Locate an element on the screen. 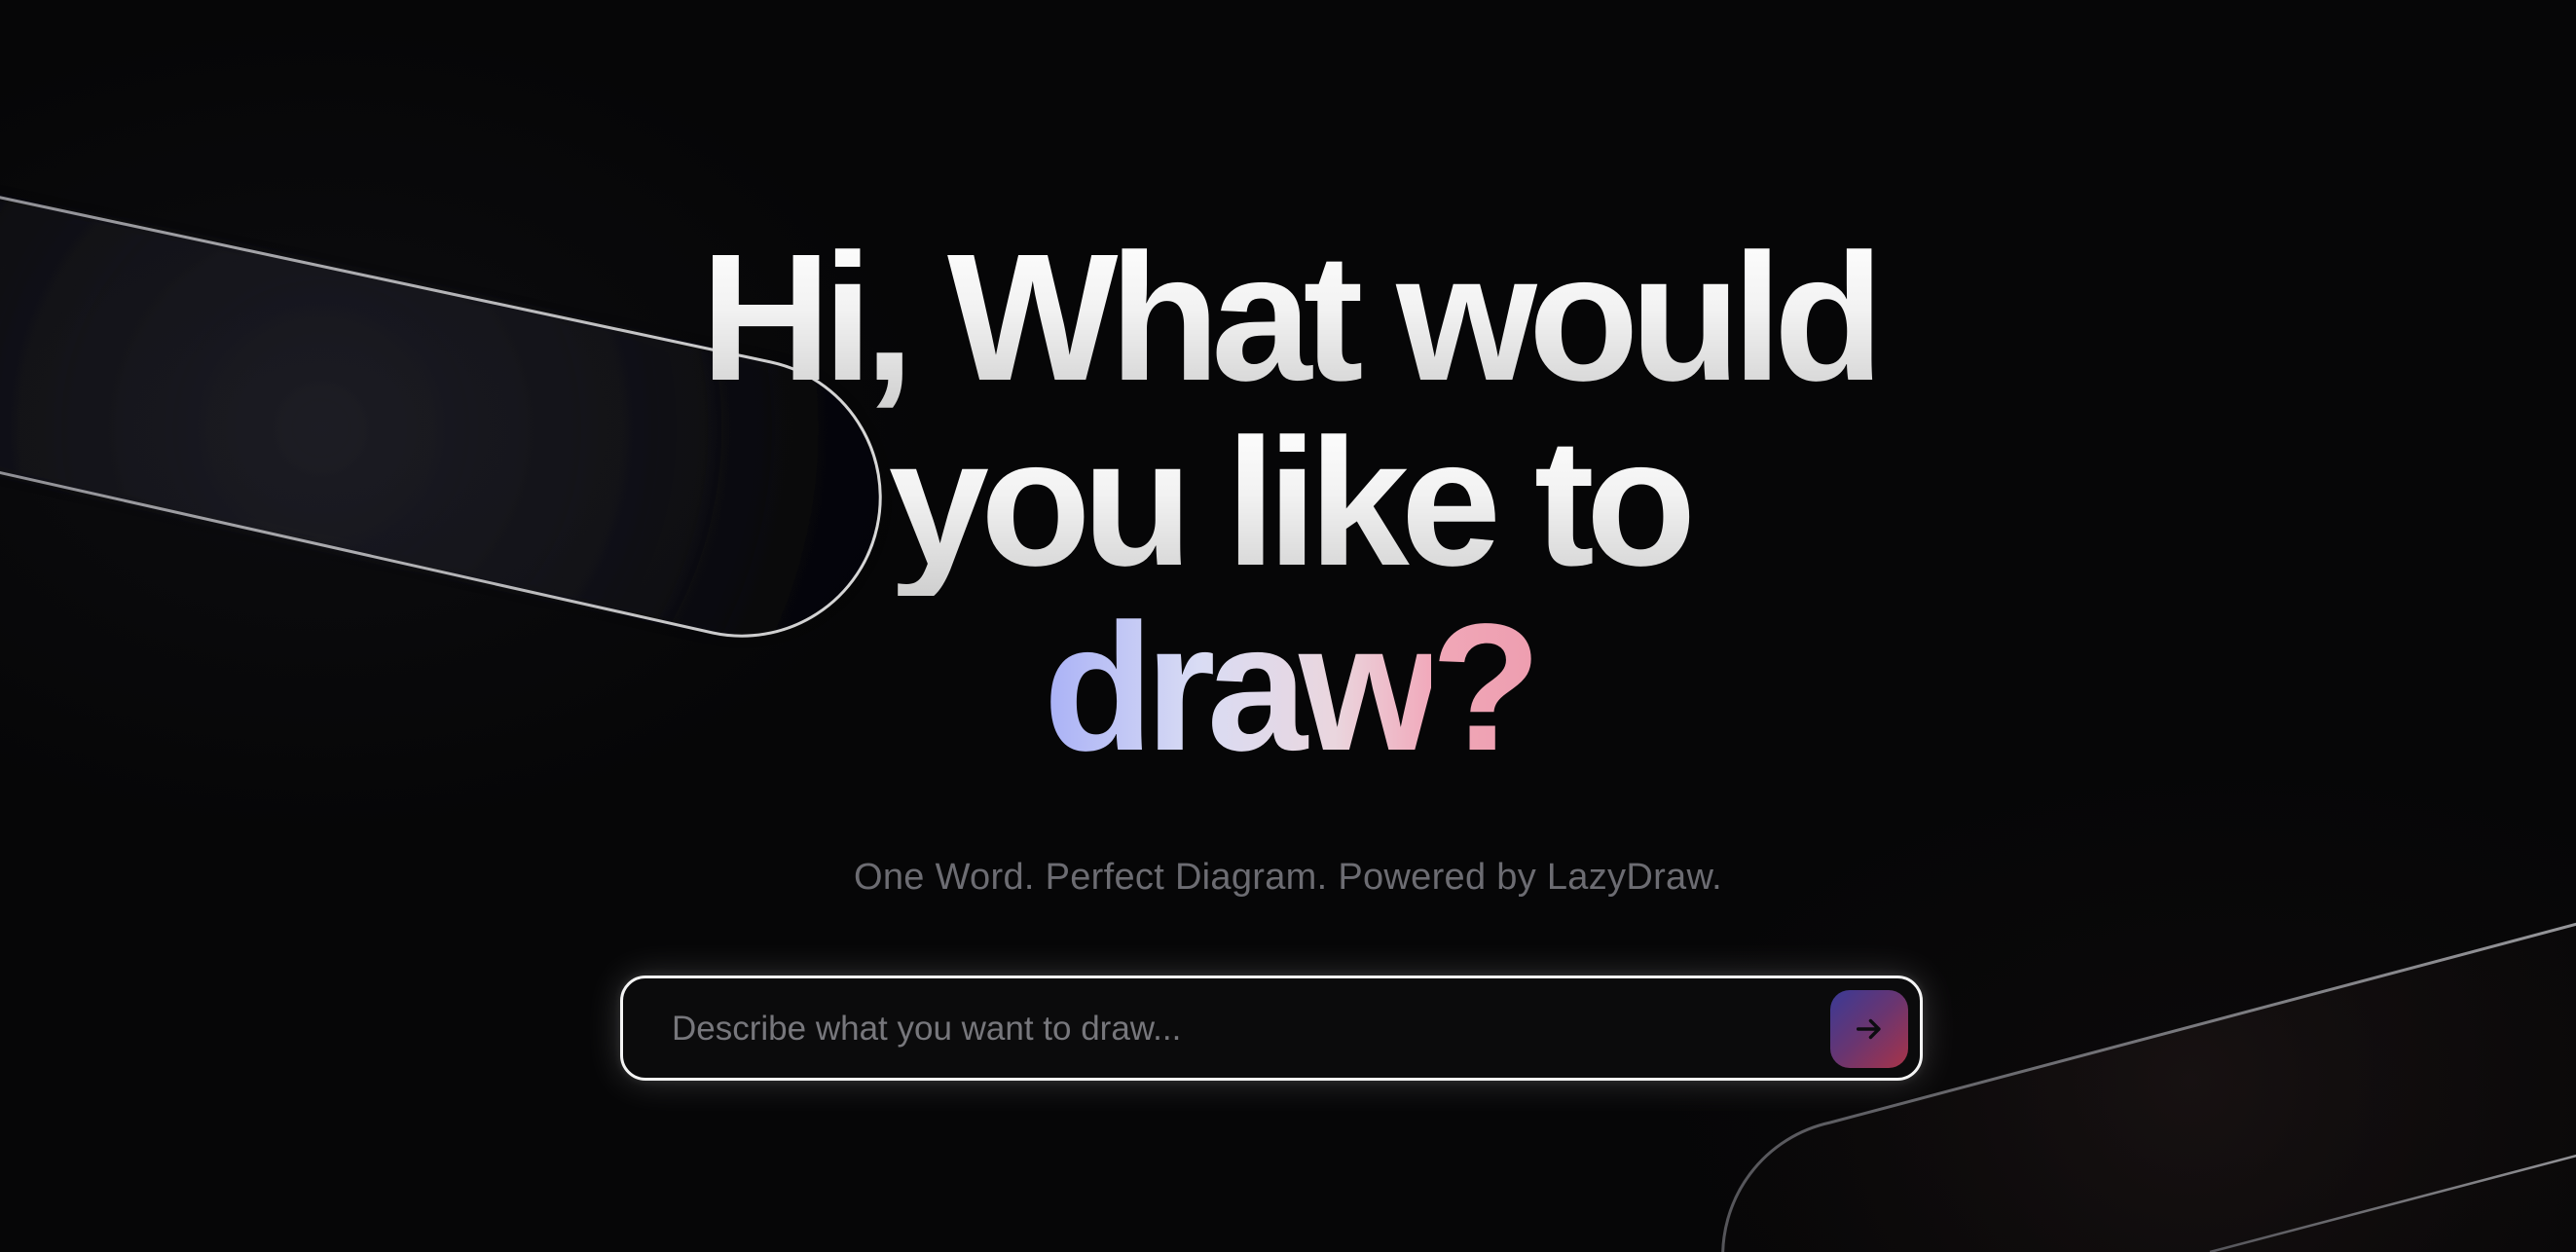 The image size is (2576, 1252). send-button is located at coordinates (1869, 1029).